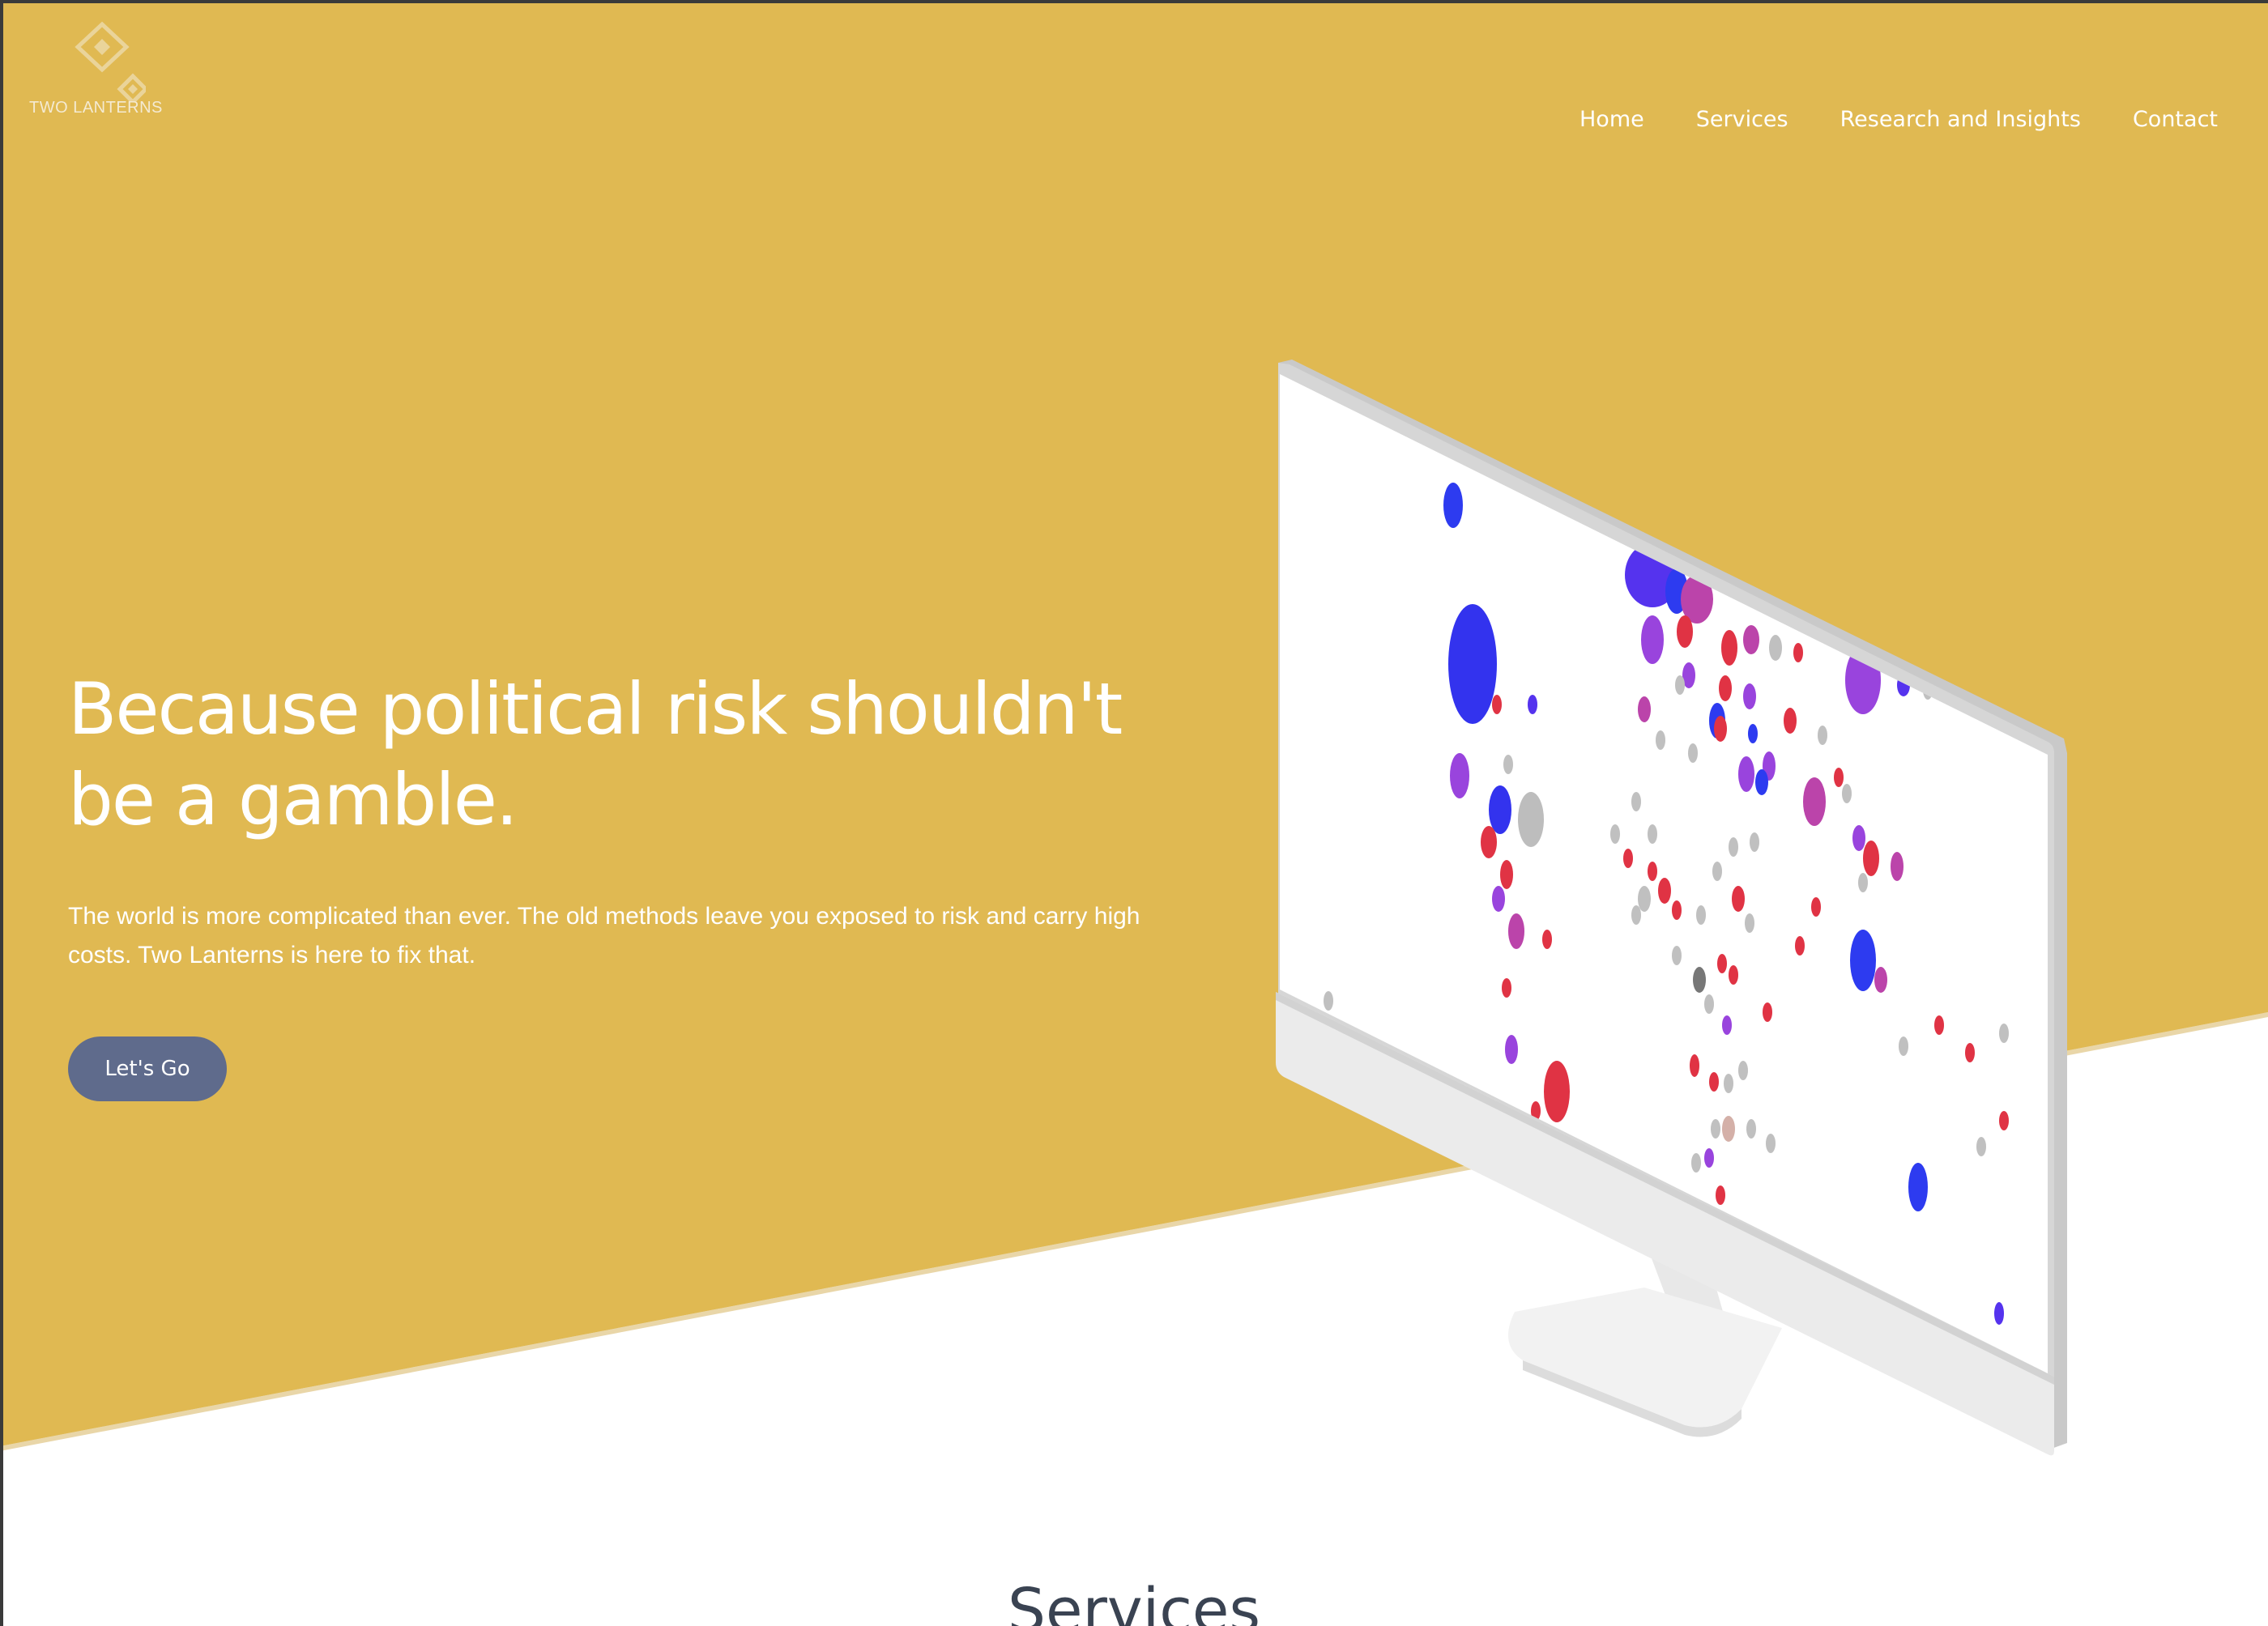  Describe the element at coordinates (147, 1068) in the screenshot. I see `lets-go-button: Let's Go` at that location.